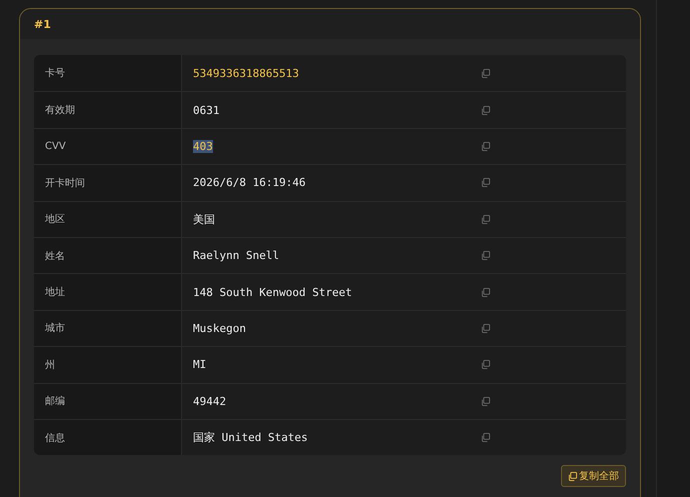  Describe the element at coordinates (593, 476) in the screenshot. I see `copy-all-button: 复制全部` at that location.